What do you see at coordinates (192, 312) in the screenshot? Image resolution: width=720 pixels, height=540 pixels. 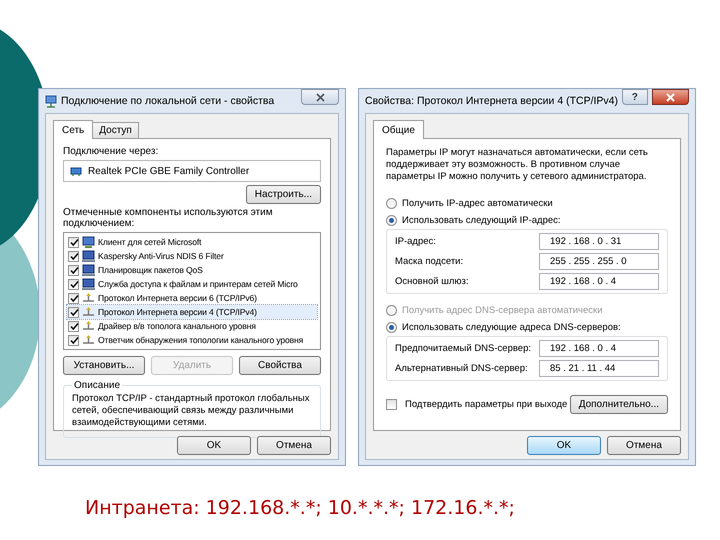 I see `list-item: Протокол Интернета версии 4 (TCP/IPv4)` at bounding box center [192, 312].